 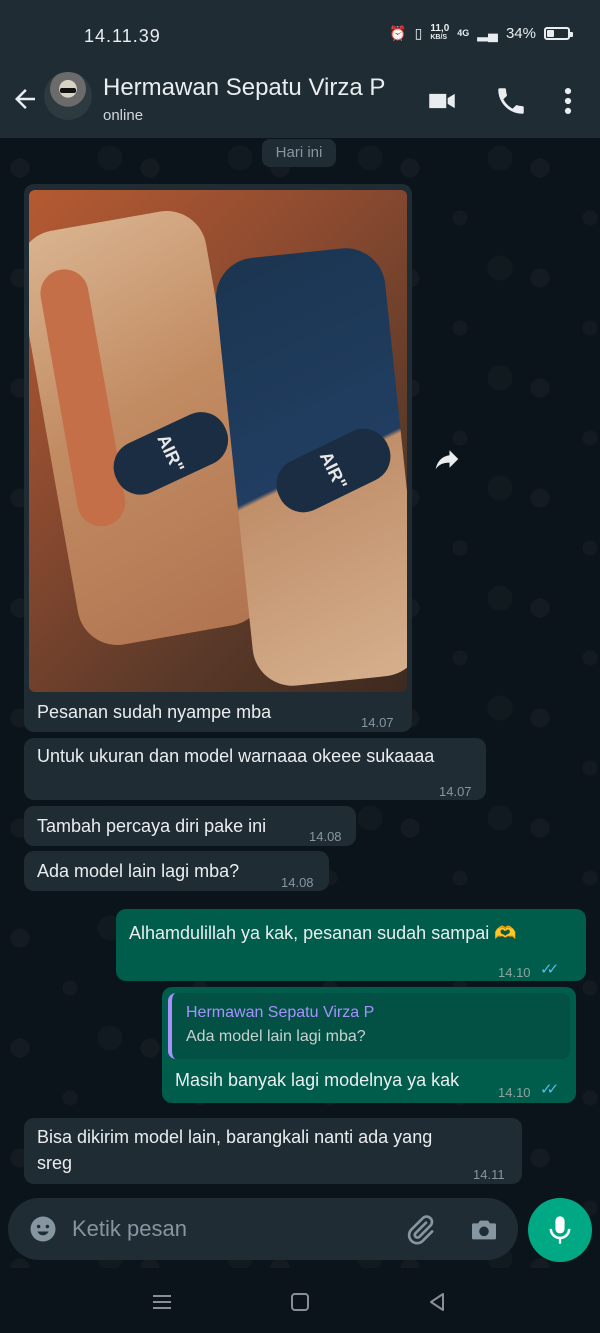 What do you see at coordinates (568, 101) in the screenshot?
I see `more-options-icon` at bounding box center [568, 101].